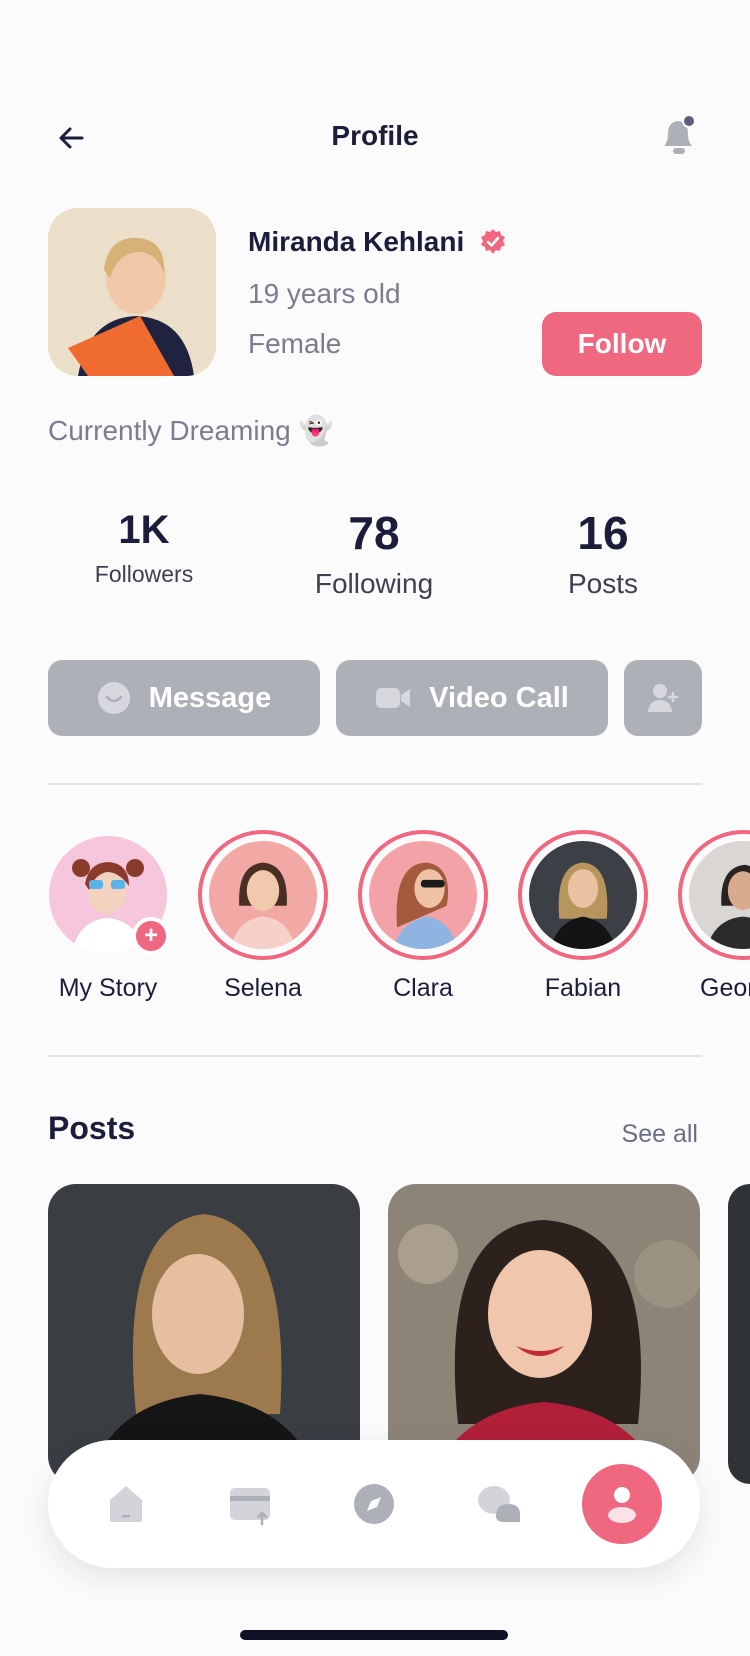  Describe the element at coordinates (583, 988) in the screenshot. I see `story-label: Fabian` at that location.